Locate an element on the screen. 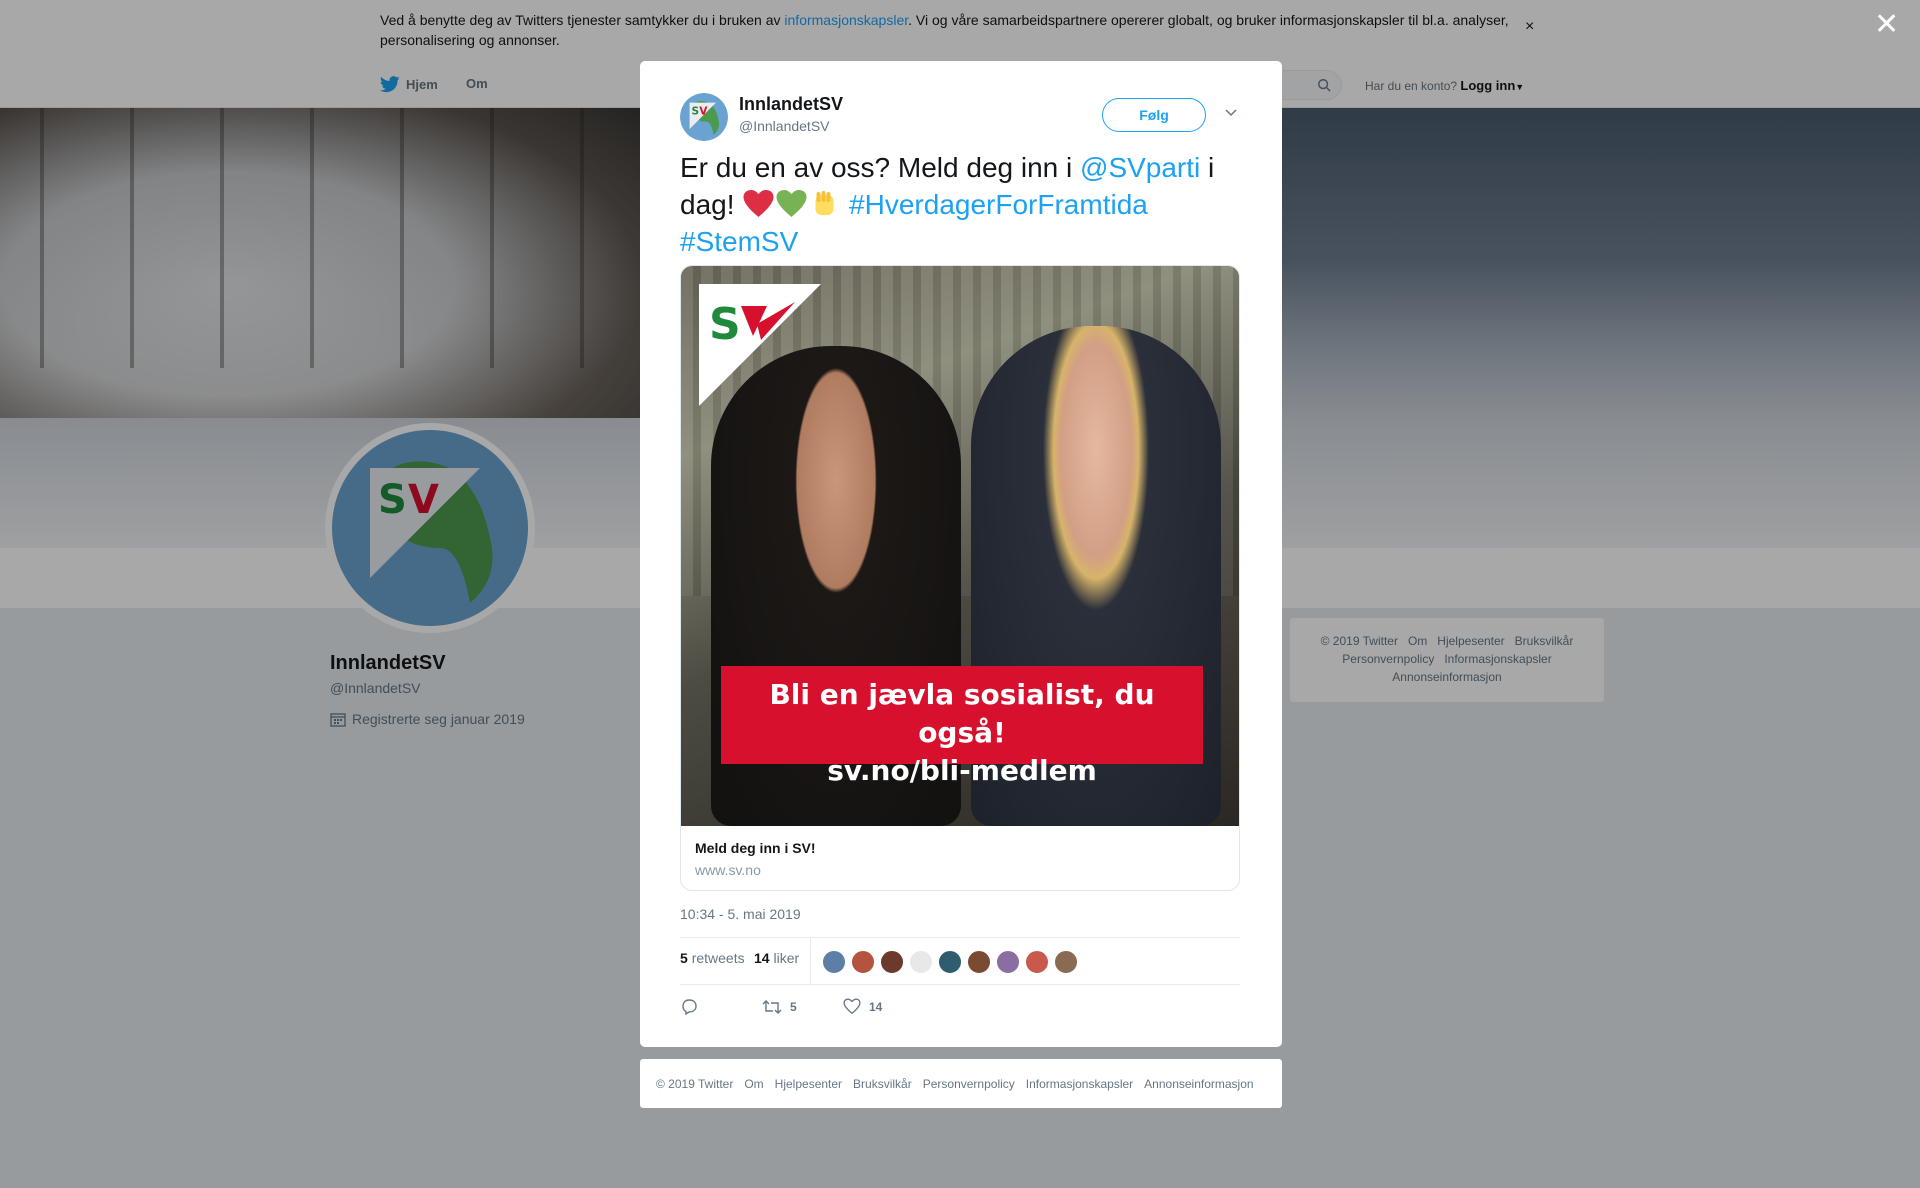 The width and height of the screenshot is (1920, 1188). overlay-close-button: ✕ is located at coordinates (1886, 25).